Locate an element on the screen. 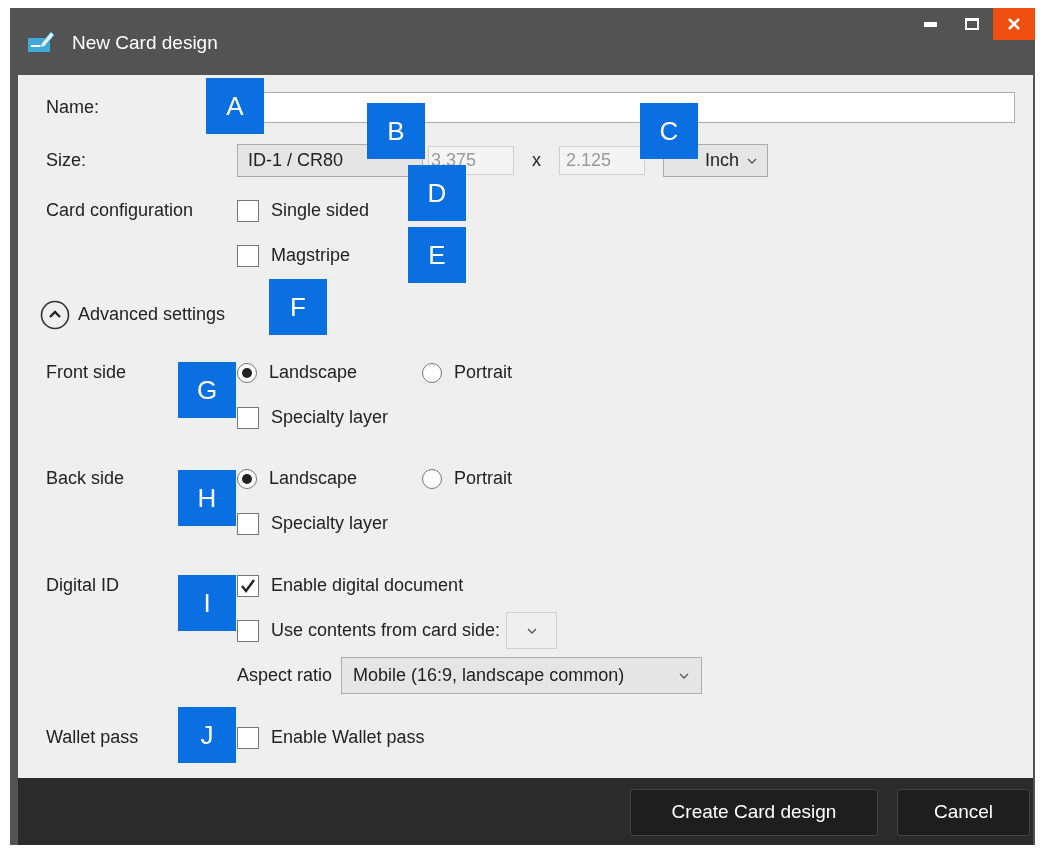 The width and height of the screenshot is (1042, 852). aspect-ratio-dropdown: Mobile (16:9, landscape common) is located at coordinates (522, 675).